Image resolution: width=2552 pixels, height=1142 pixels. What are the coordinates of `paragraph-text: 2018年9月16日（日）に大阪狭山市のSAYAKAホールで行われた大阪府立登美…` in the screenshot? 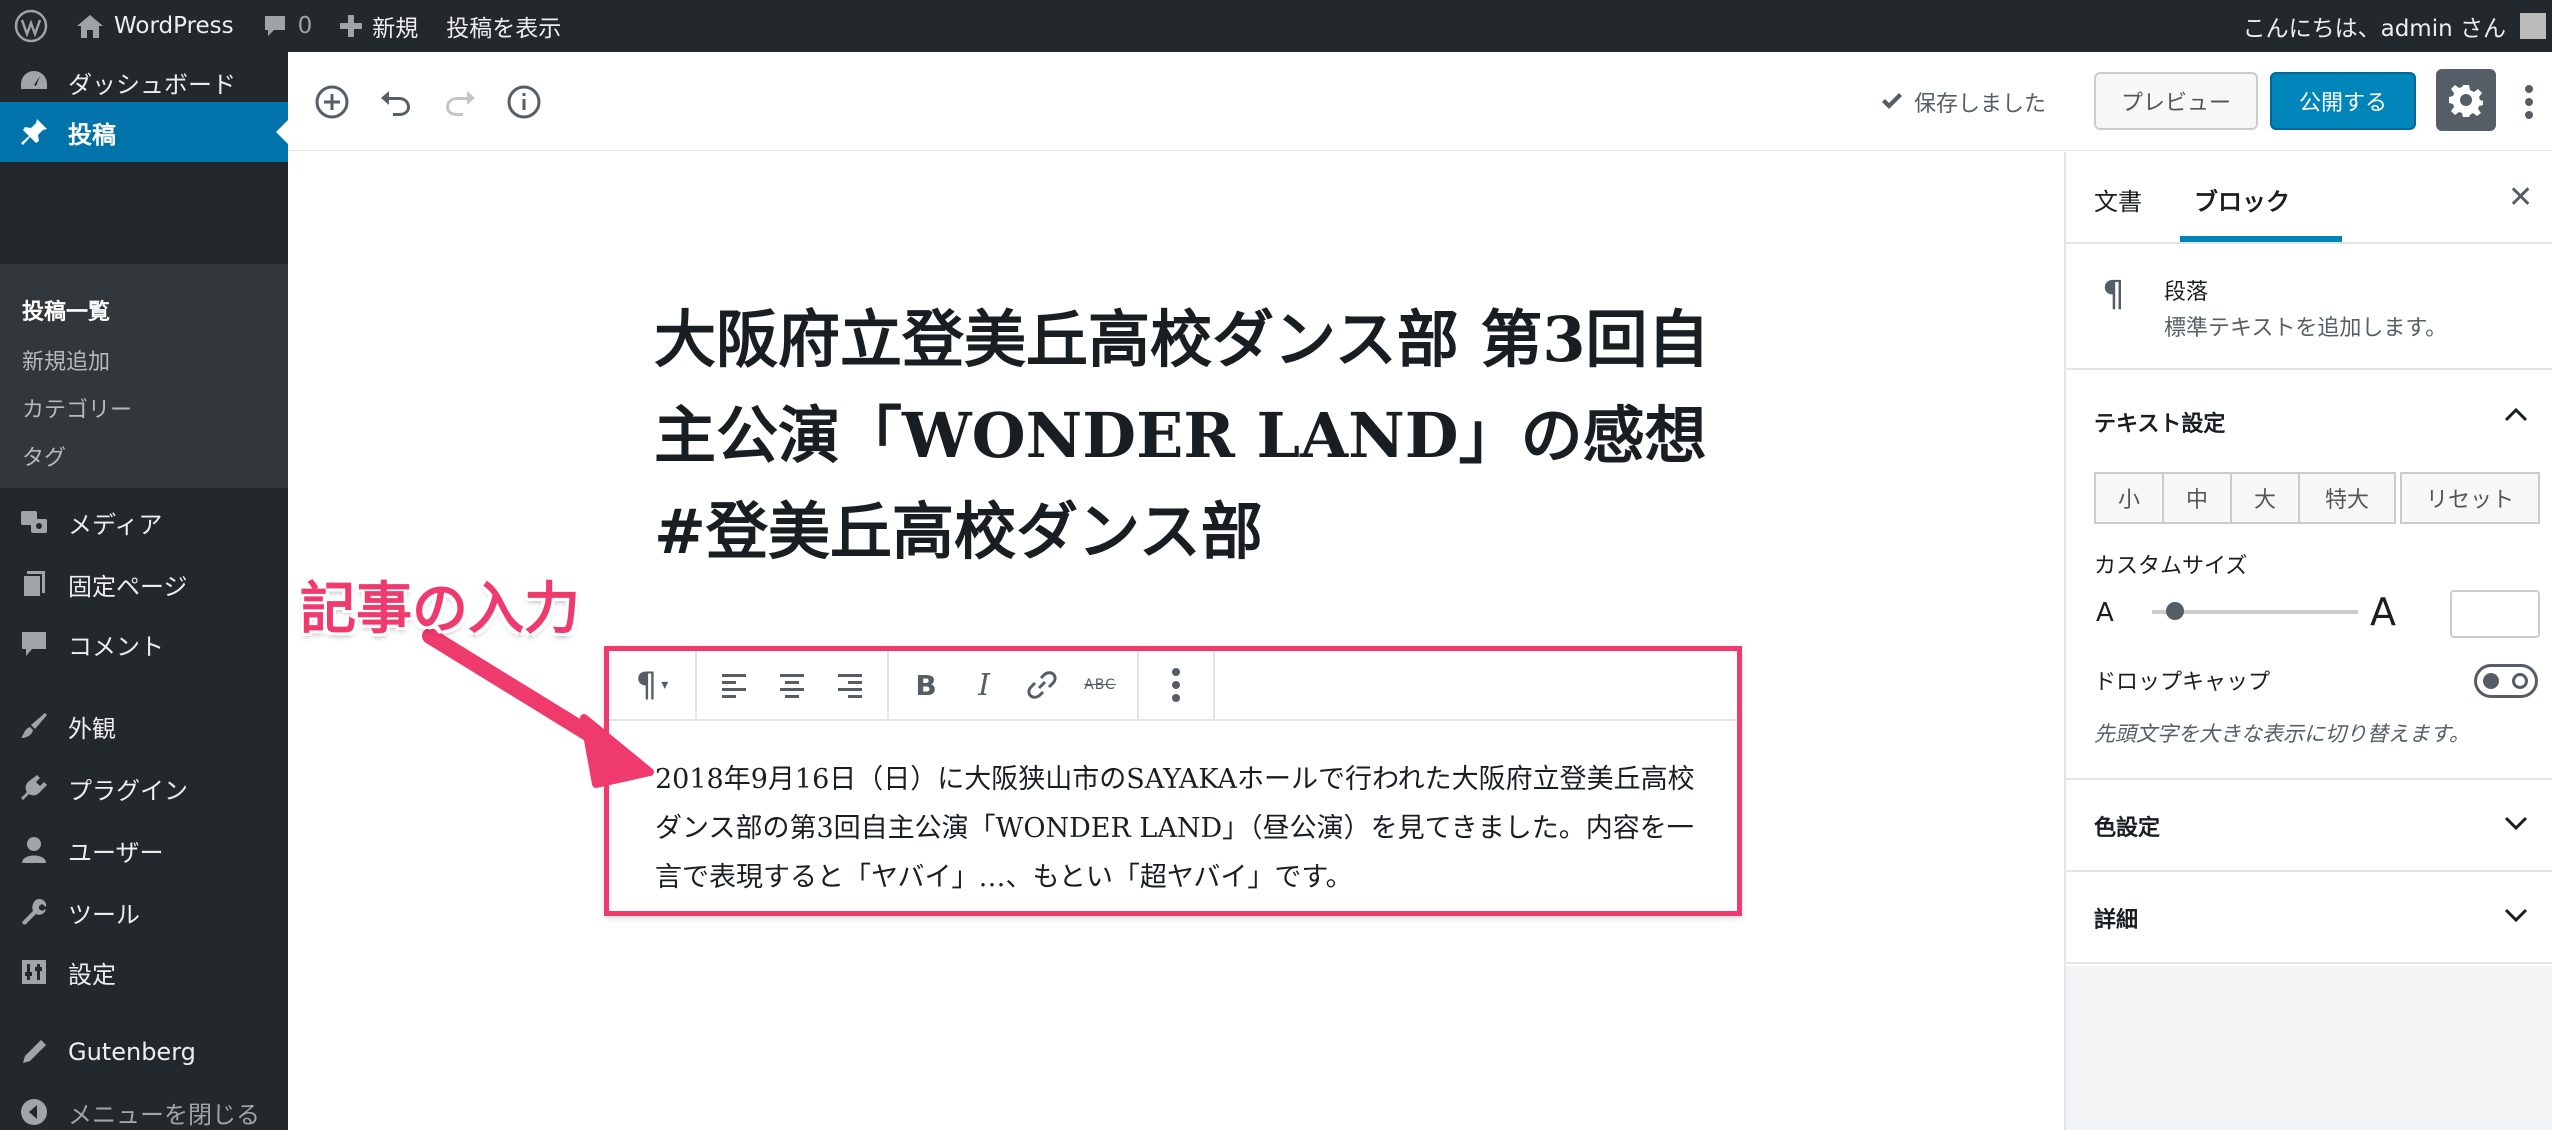 It's located at (1185, 828).